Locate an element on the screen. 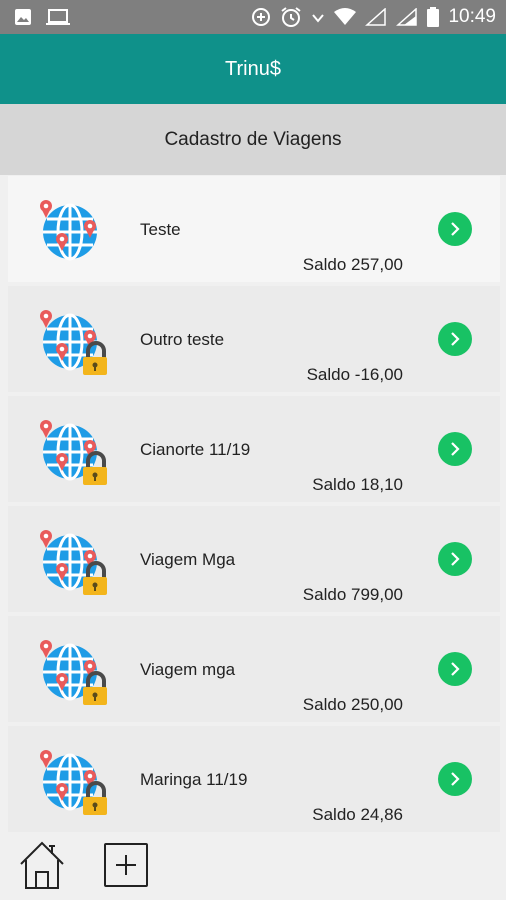  trip-card: Teste Saldo 257,00 is located at coordinates (254, 229).